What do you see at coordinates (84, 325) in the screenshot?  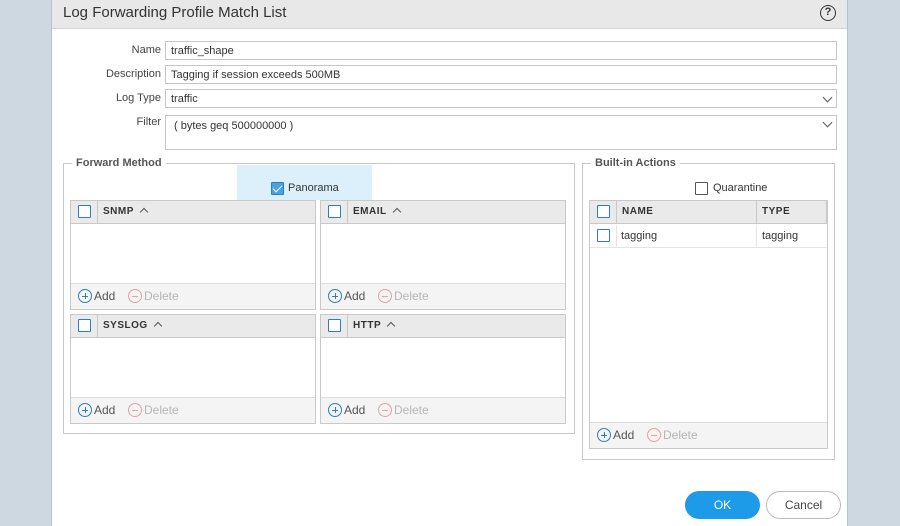 I see `syslog-select-all-checkbox` at bounding box center [84, 325].